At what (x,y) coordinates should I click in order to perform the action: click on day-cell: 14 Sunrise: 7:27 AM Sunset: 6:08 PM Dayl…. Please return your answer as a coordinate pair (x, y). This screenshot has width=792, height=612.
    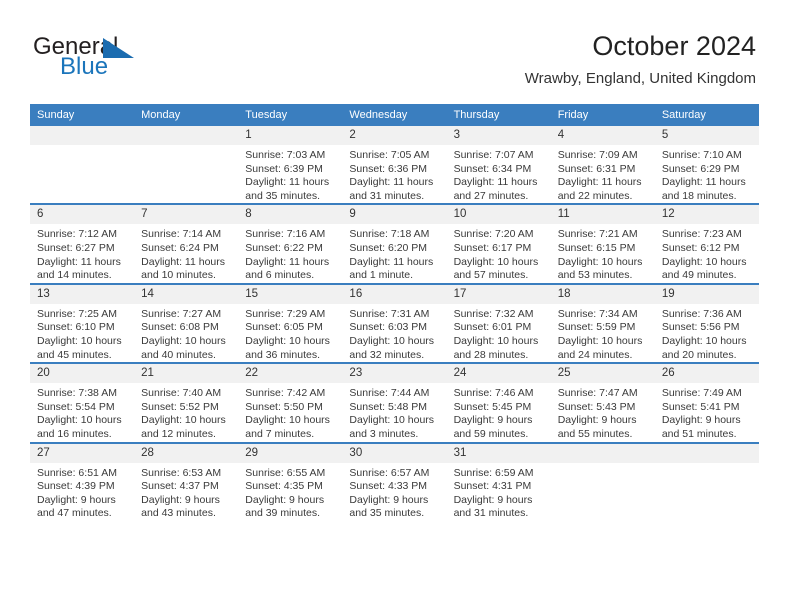
    Looking at the image, I should click on (186, 323).